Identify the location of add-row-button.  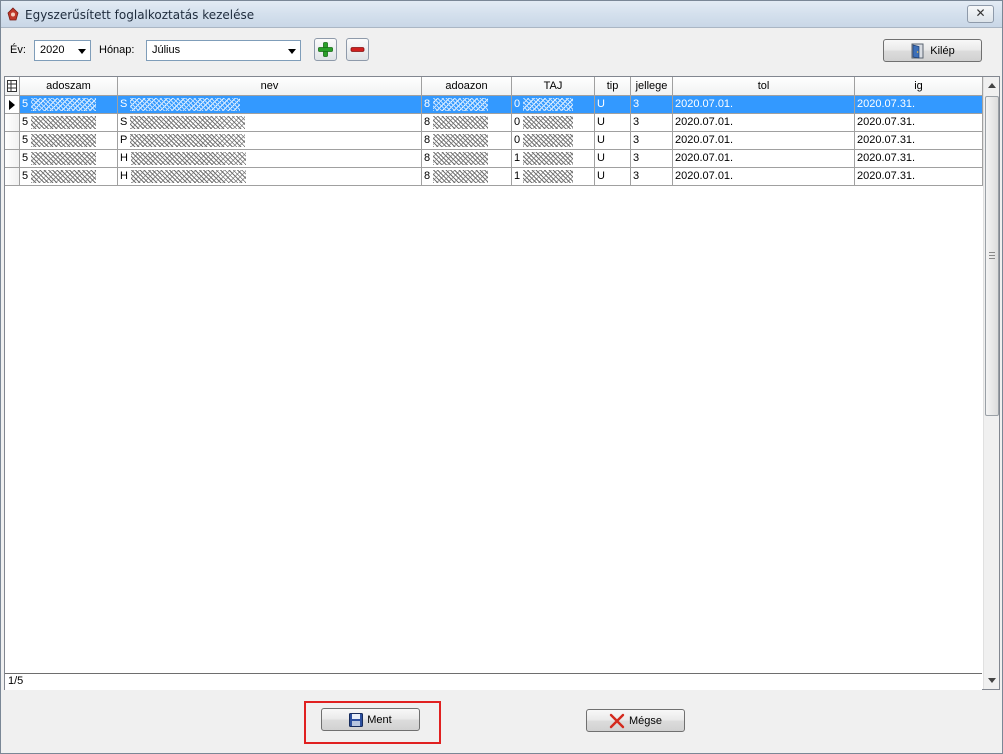
(325, 49).